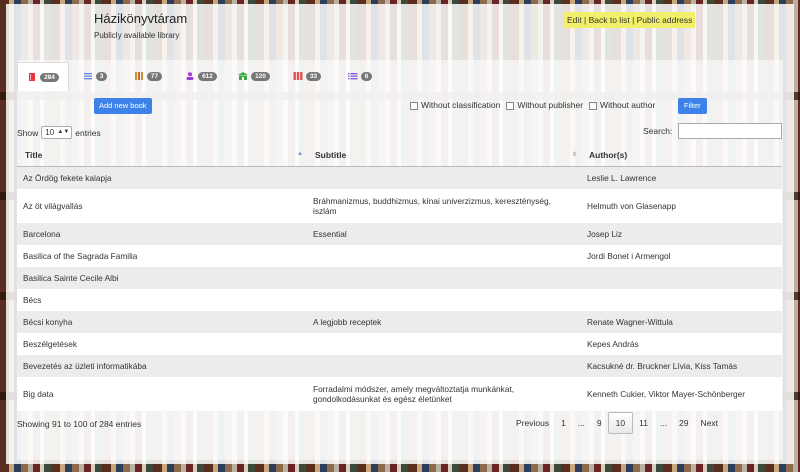 This screenshot has height=472, width=800. I want to click on table-row: Barcelona Essential Josep Liz, so click(399, 233).